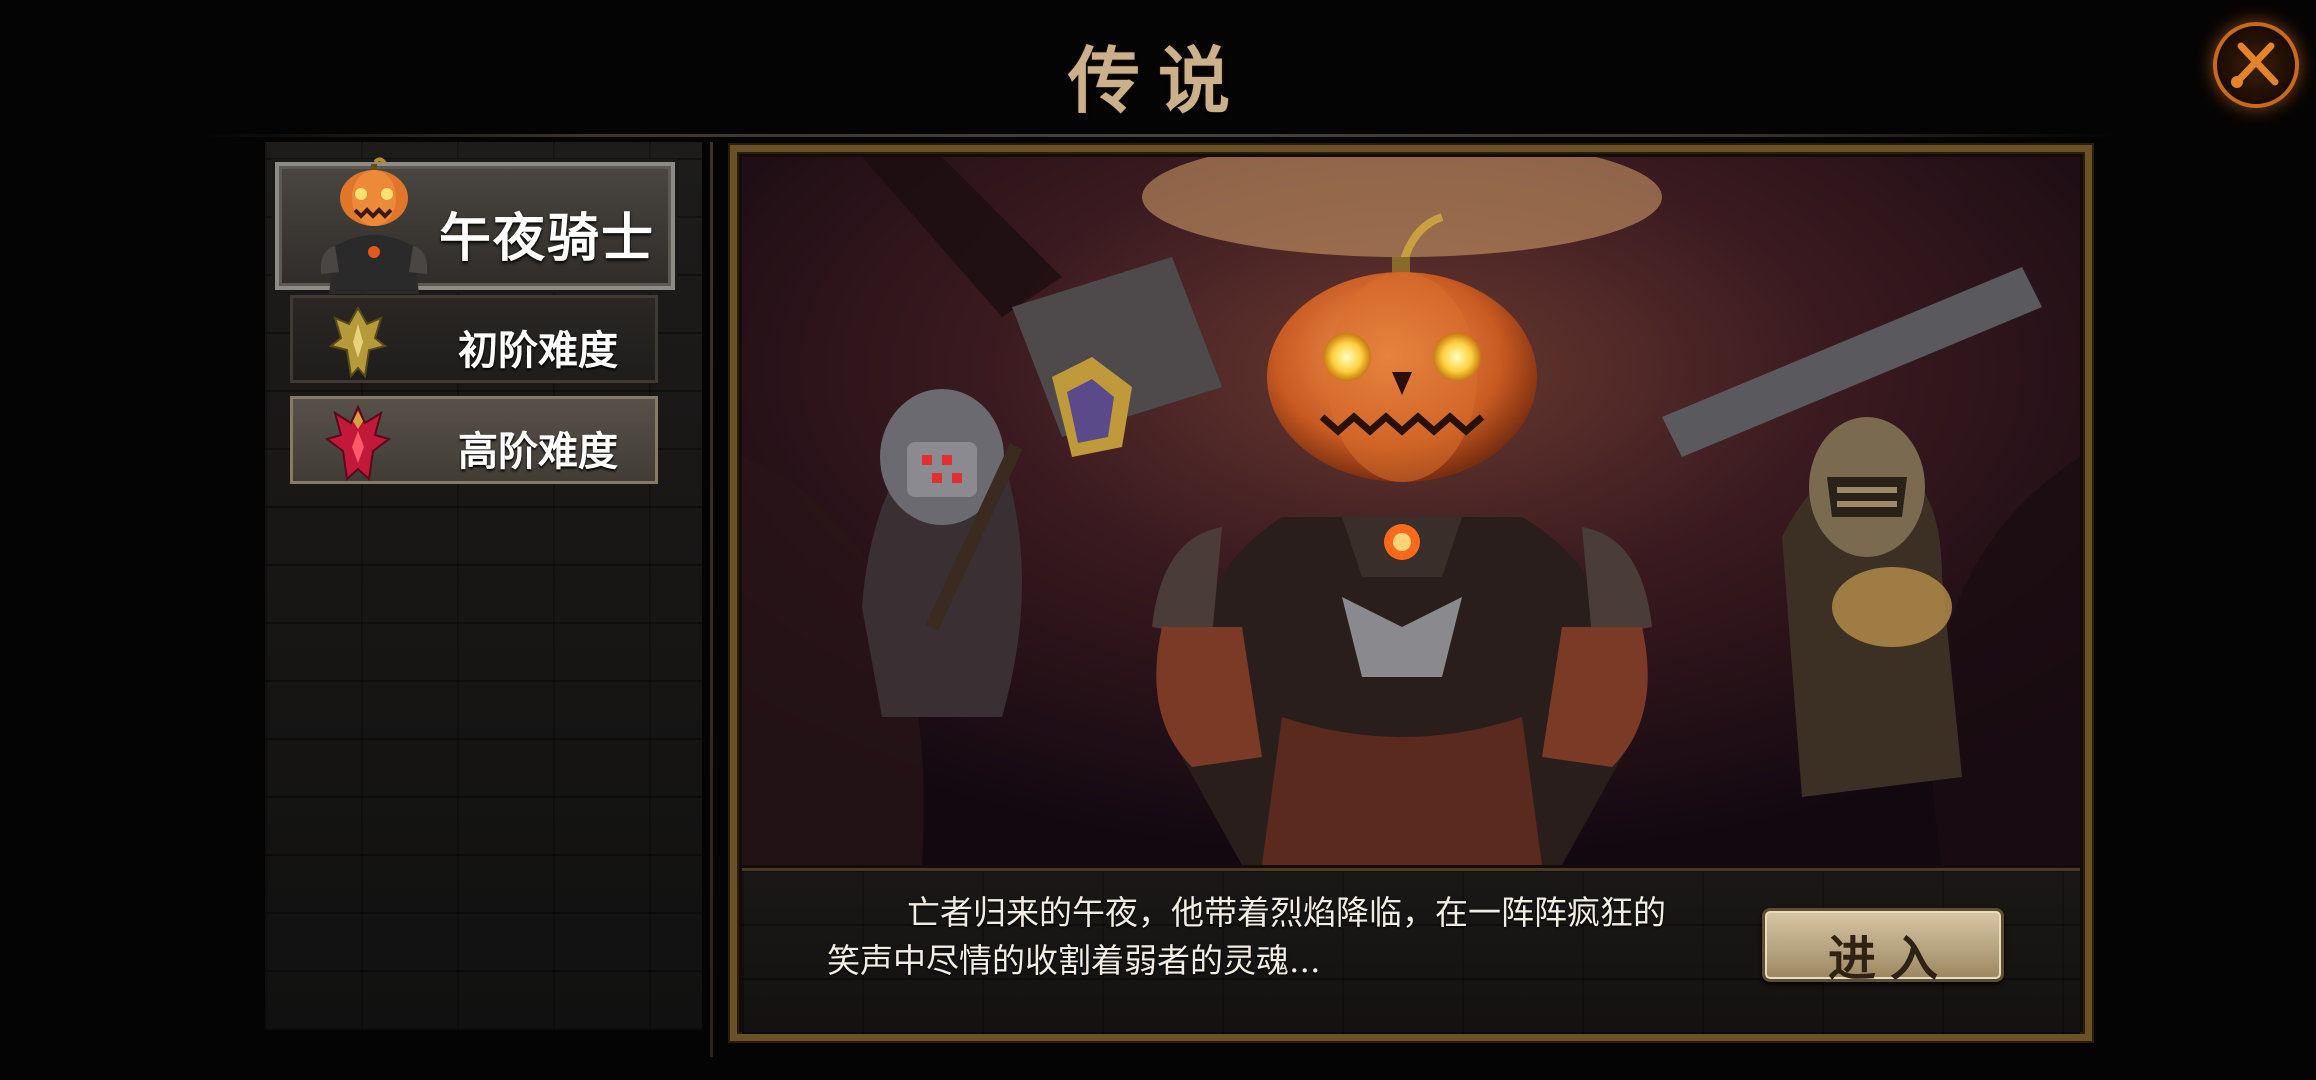  What do you see at coordinates (547, 238) in the screenshot?
I see `boss-name: 午夜骑士` at bounding box center [547, 238].